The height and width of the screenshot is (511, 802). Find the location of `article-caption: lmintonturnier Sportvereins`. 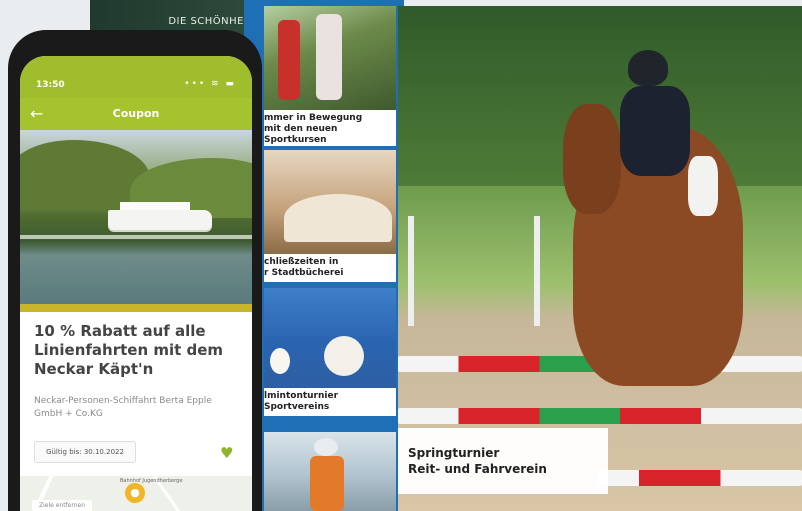

article-caption: lmintonturnier Sportvereins is located at coordinates (330, 402).